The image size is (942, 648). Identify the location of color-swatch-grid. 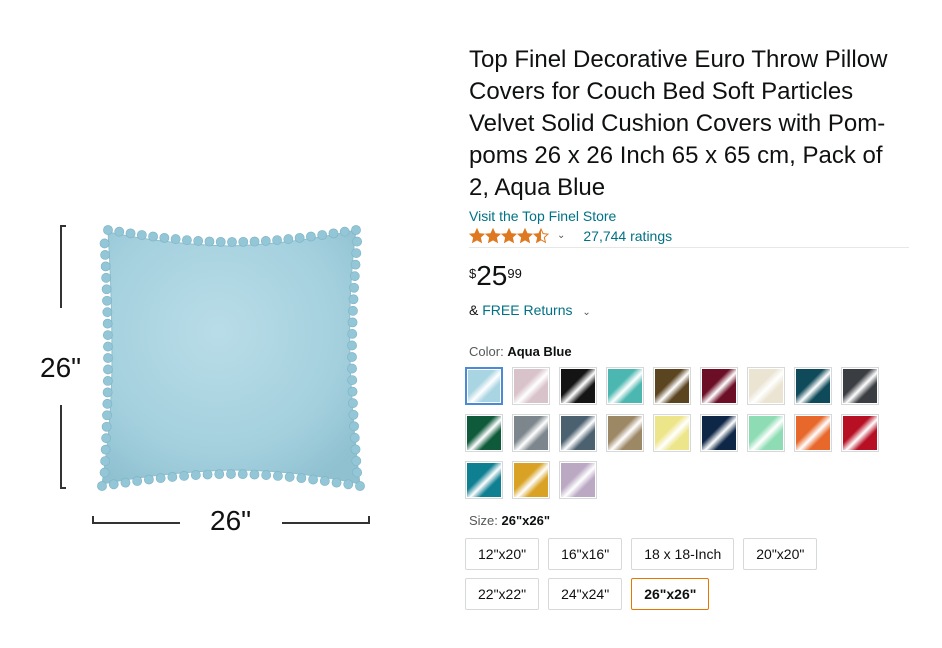
(687, 433).